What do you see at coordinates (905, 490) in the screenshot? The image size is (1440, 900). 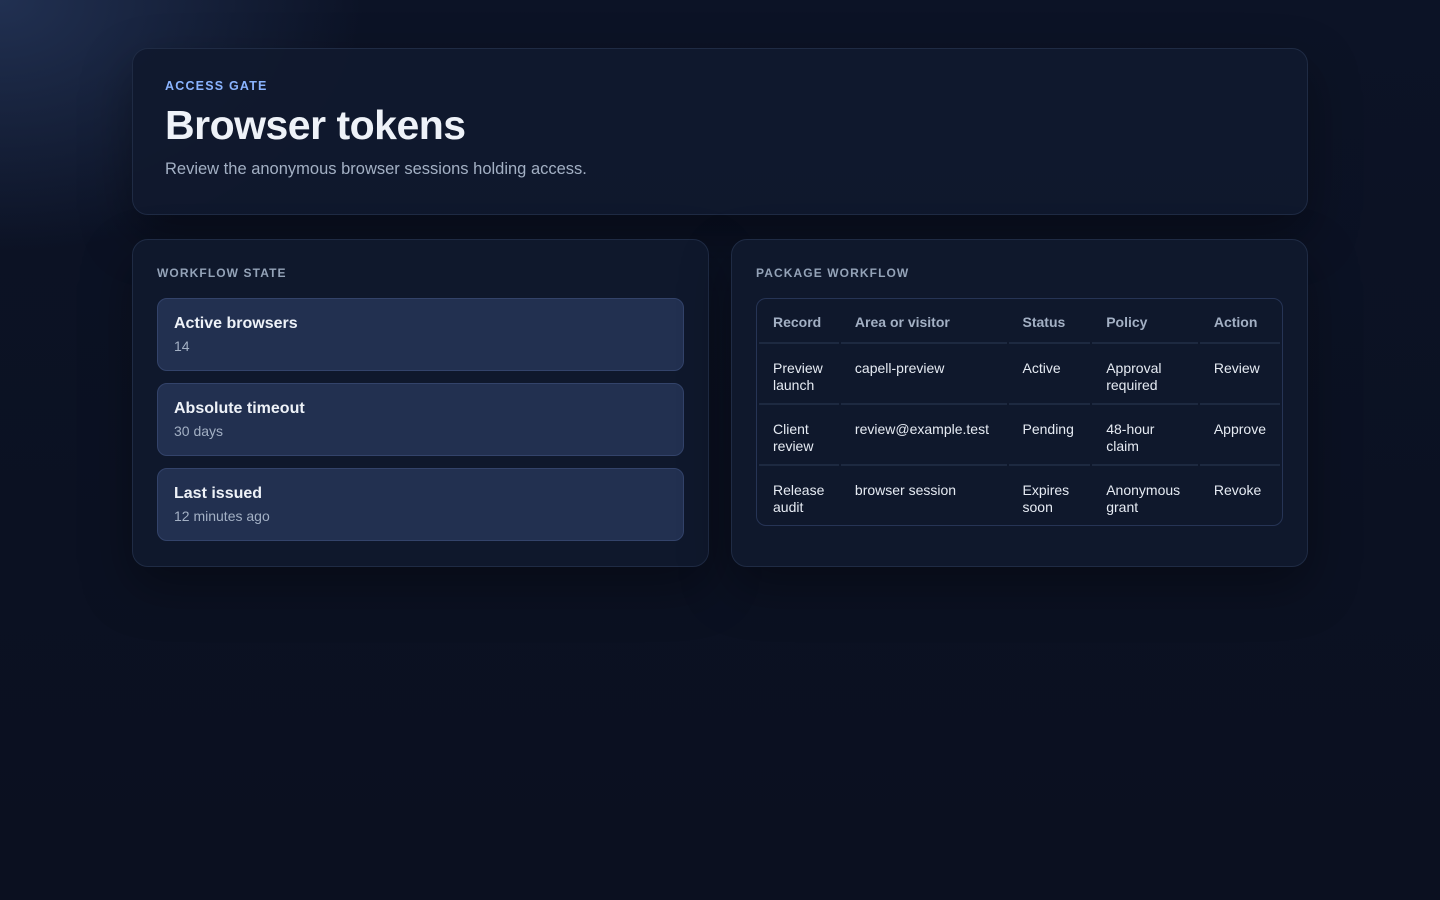 I see `cell-area: browser session` at bounding box center [905, 490].